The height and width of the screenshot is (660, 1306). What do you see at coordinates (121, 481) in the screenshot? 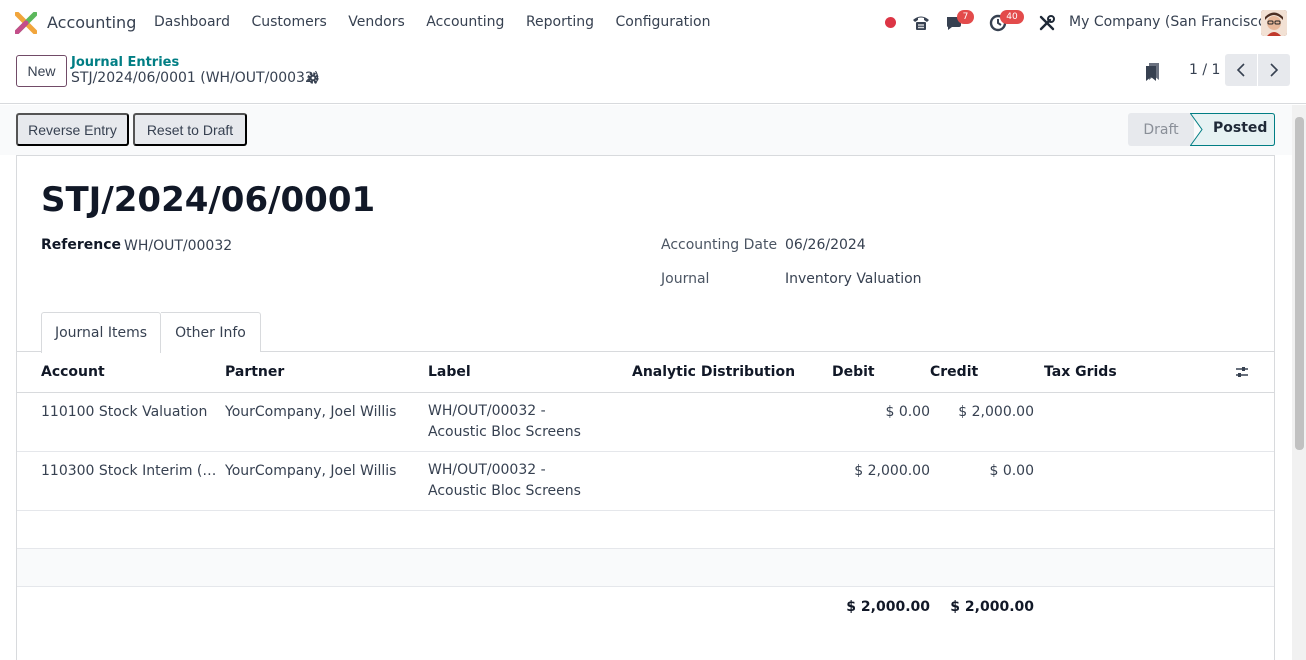
I see `cell-account: 110300 Stock Interim (Delivered)` at bounding box center [121, 481].